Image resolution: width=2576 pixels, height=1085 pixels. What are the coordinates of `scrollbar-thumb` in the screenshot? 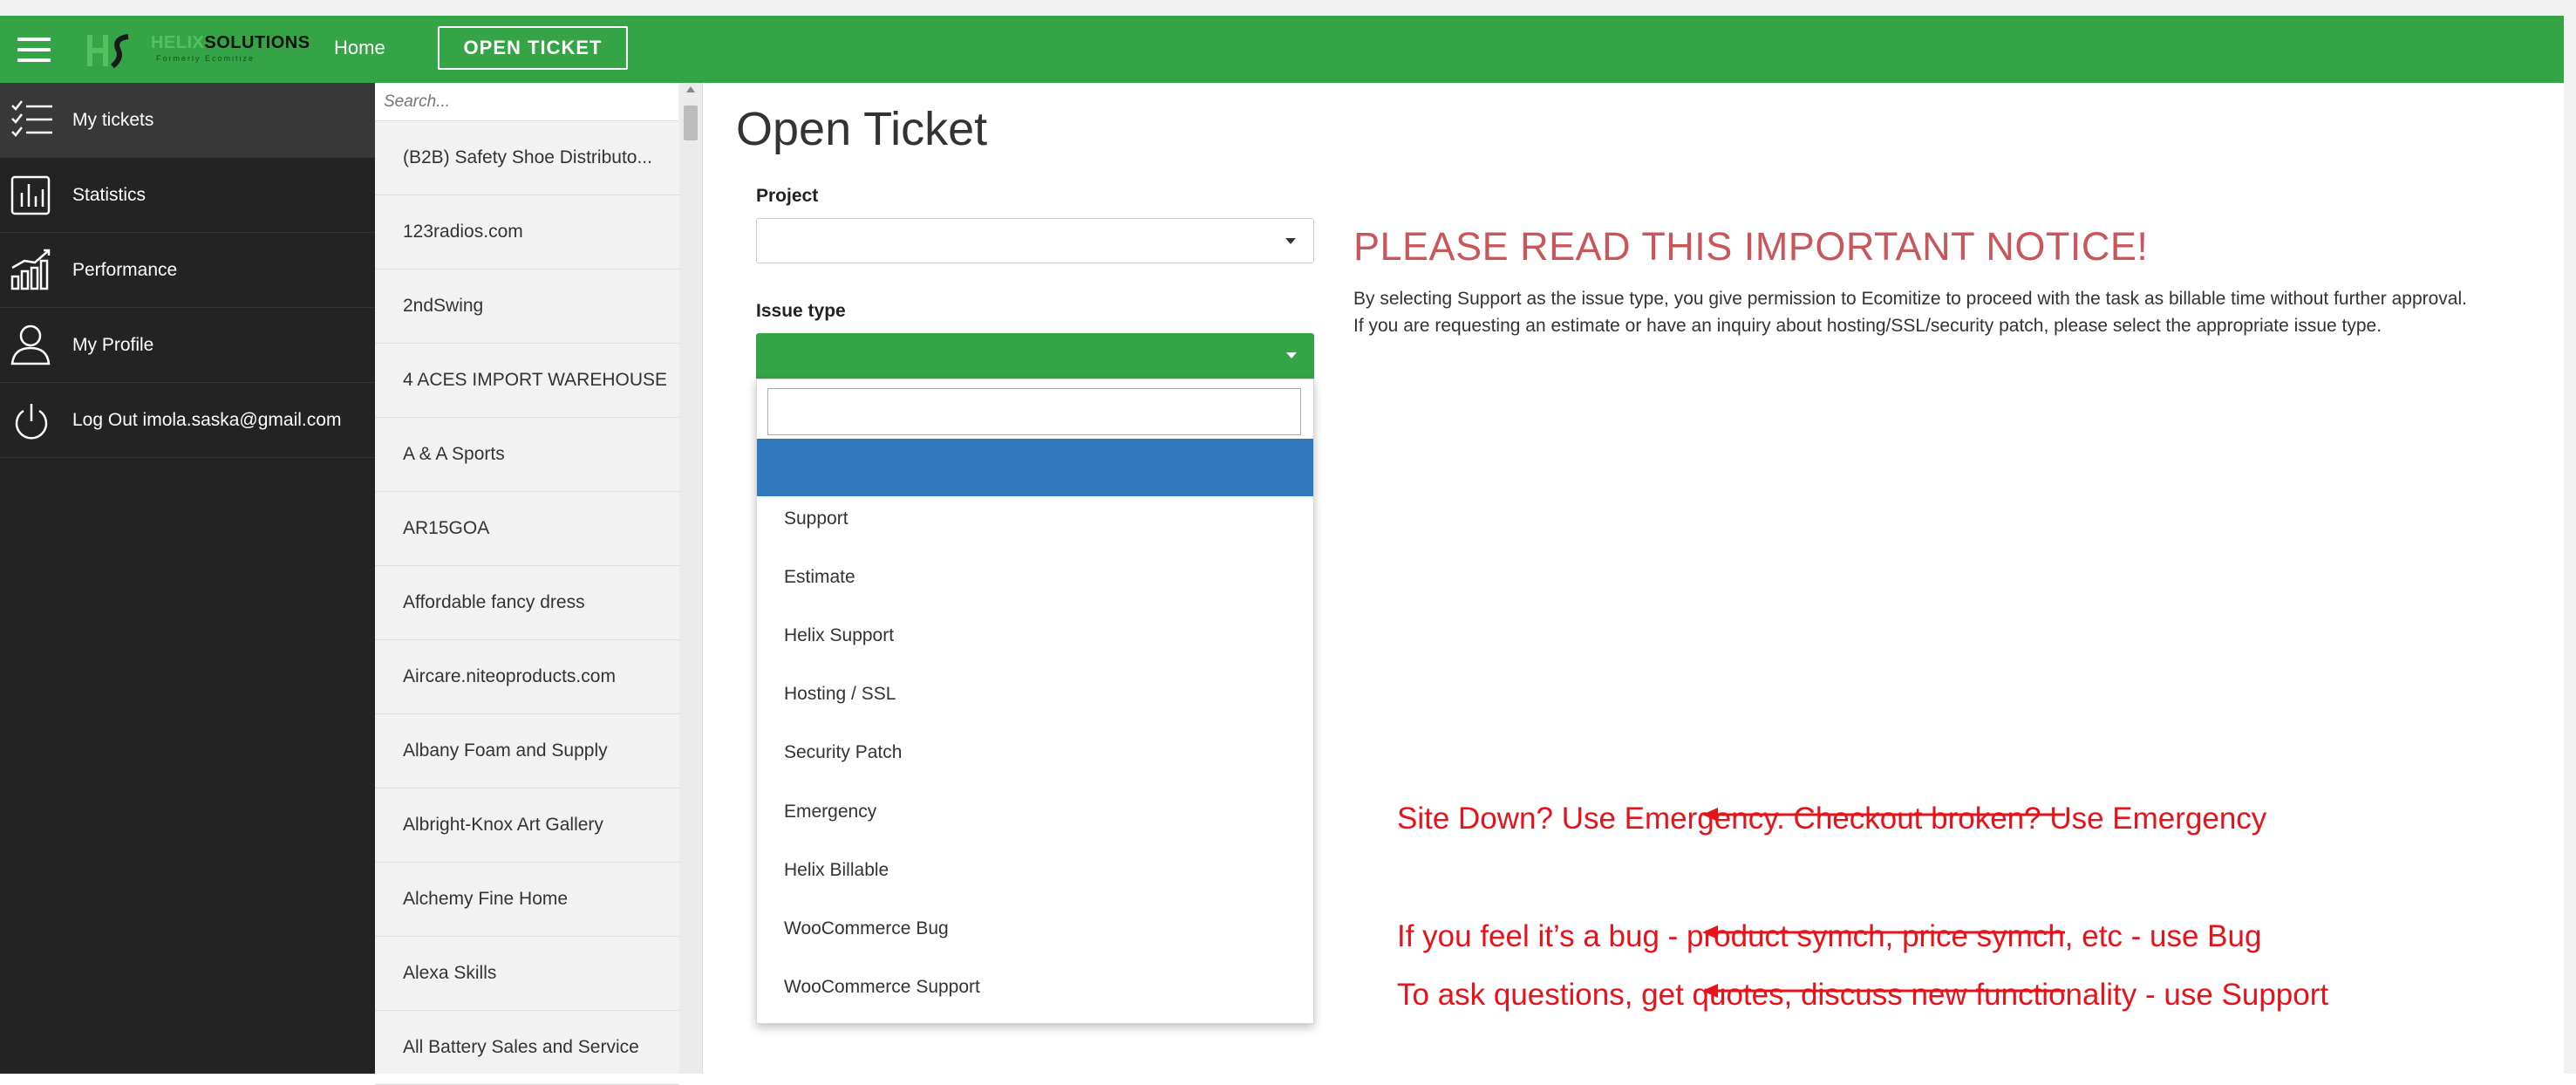 It's located at (691, 123).